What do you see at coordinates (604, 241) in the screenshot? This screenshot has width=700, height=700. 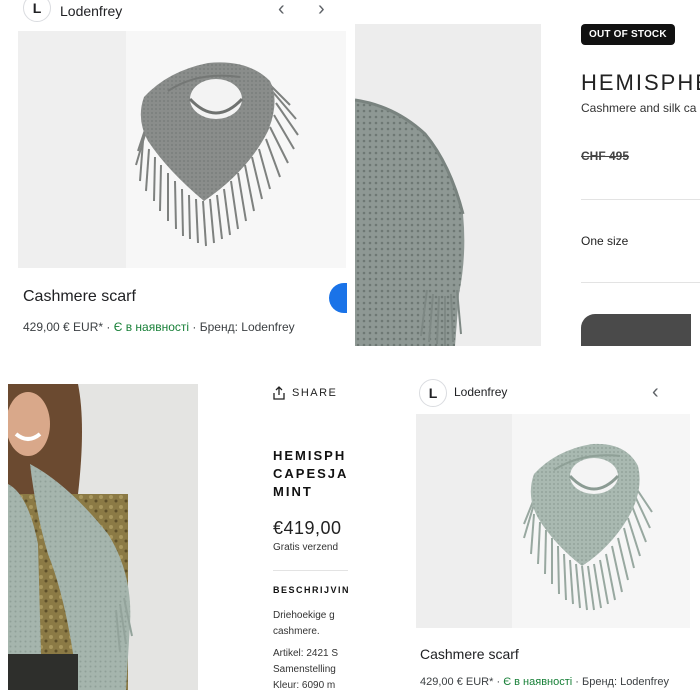 I see `size-label: One size` at bounding box center [604, 241].